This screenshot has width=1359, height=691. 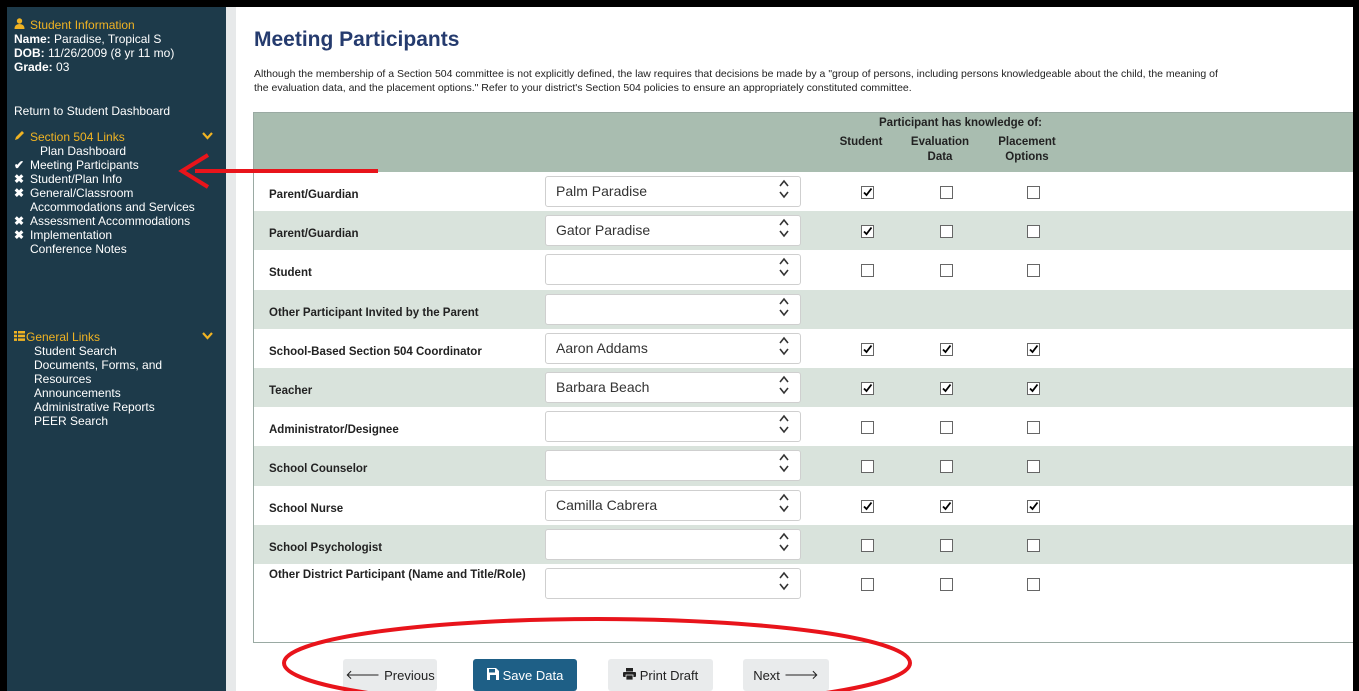 What do you see at coordinates (42, 67) in the screenshot?
I see `student-grade: Grade: 03` at bounding box center [42, 67].